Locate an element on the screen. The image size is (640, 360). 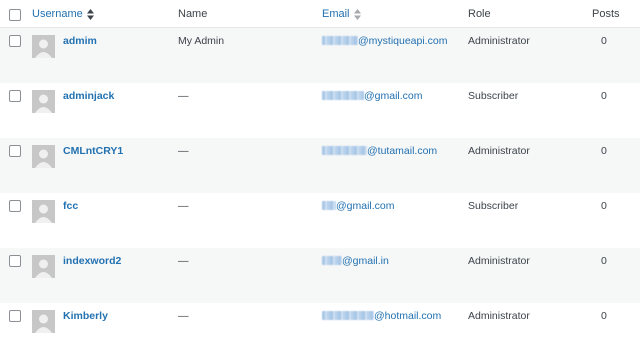
username-link: indexword2 is located at coordinates (92, 261).